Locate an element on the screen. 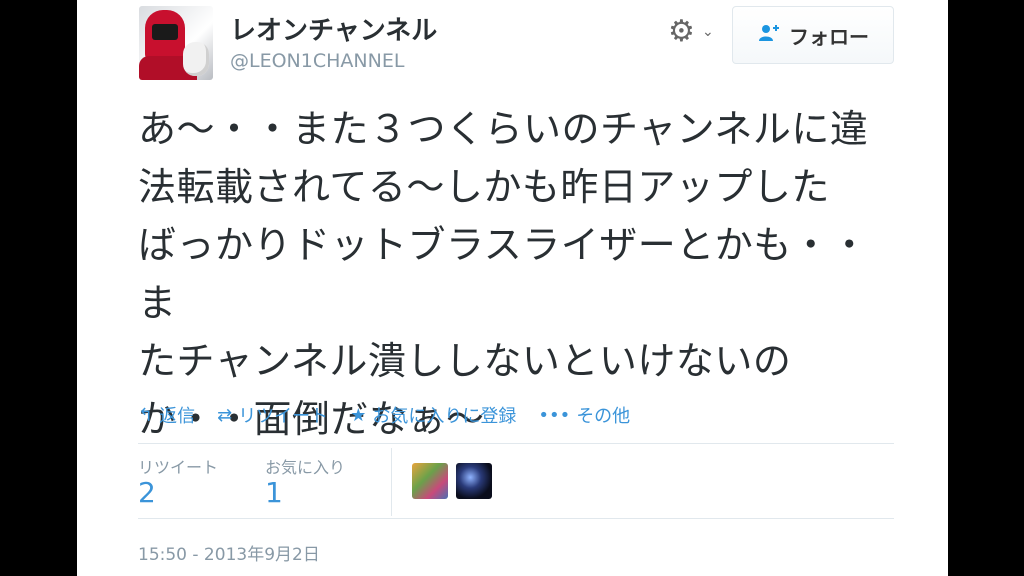 This screenshot has height=576, width=1024. chevron-down-icon: ⌄ is located at coordinates (708, 32).